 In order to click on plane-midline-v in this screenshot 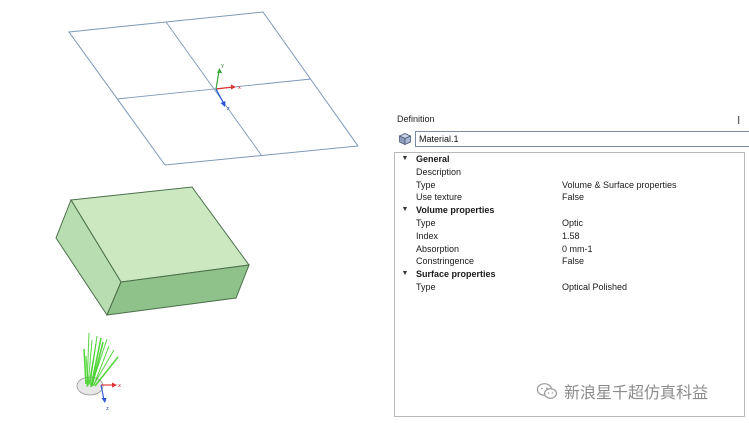, I will do `click(214, 89)`.